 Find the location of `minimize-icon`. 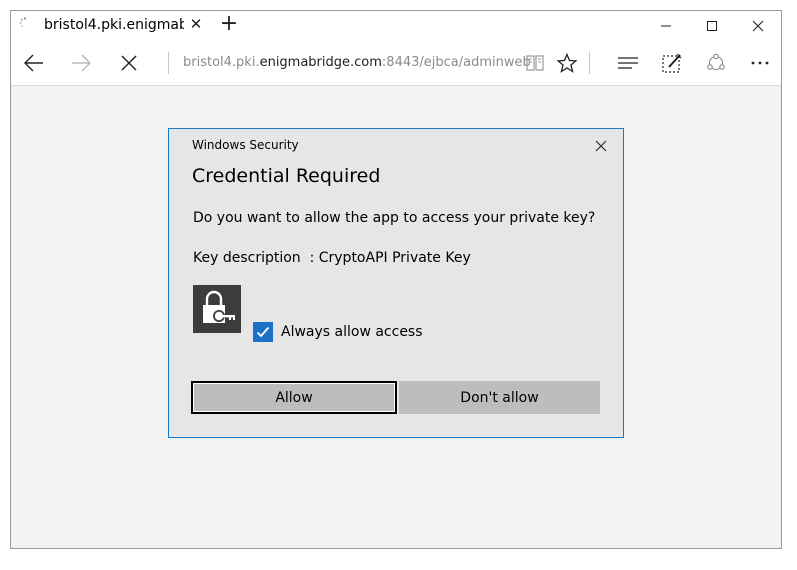

minimize-icon is located at coordinates (666, 26).